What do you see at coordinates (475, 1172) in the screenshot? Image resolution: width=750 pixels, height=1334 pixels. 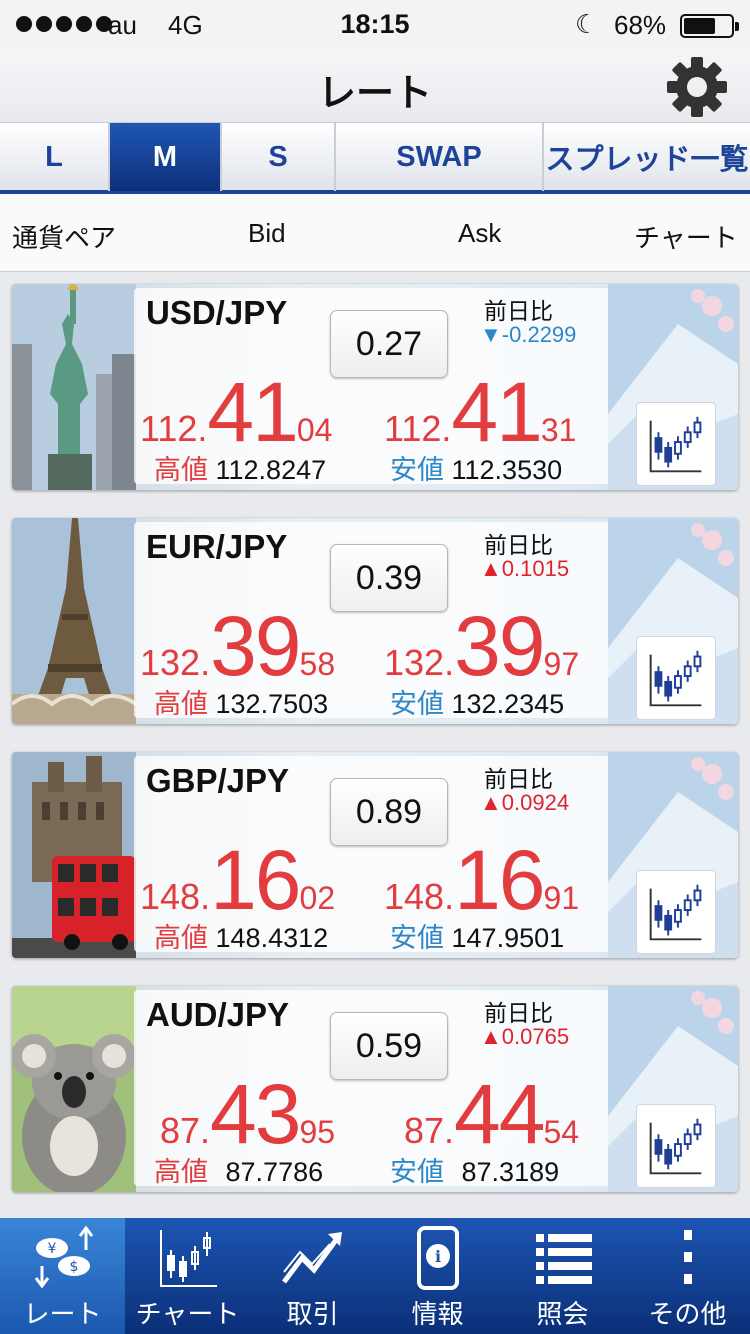 I see `low-value: 安値 87.3189` at bounding box center [475, 1172].